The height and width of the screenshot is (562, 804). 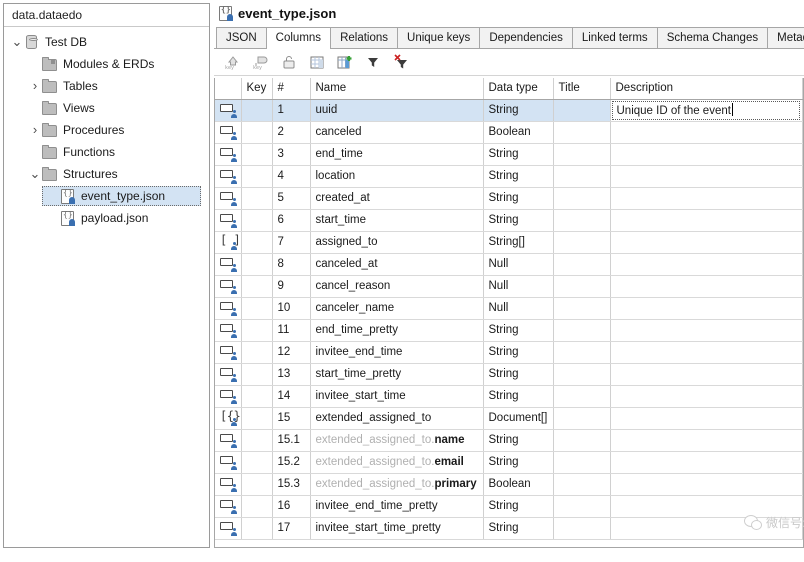 What do you see at coordinates (317, 62) in the screenshot?
I see `table-columns-icon` at bounding box center [317, 62].